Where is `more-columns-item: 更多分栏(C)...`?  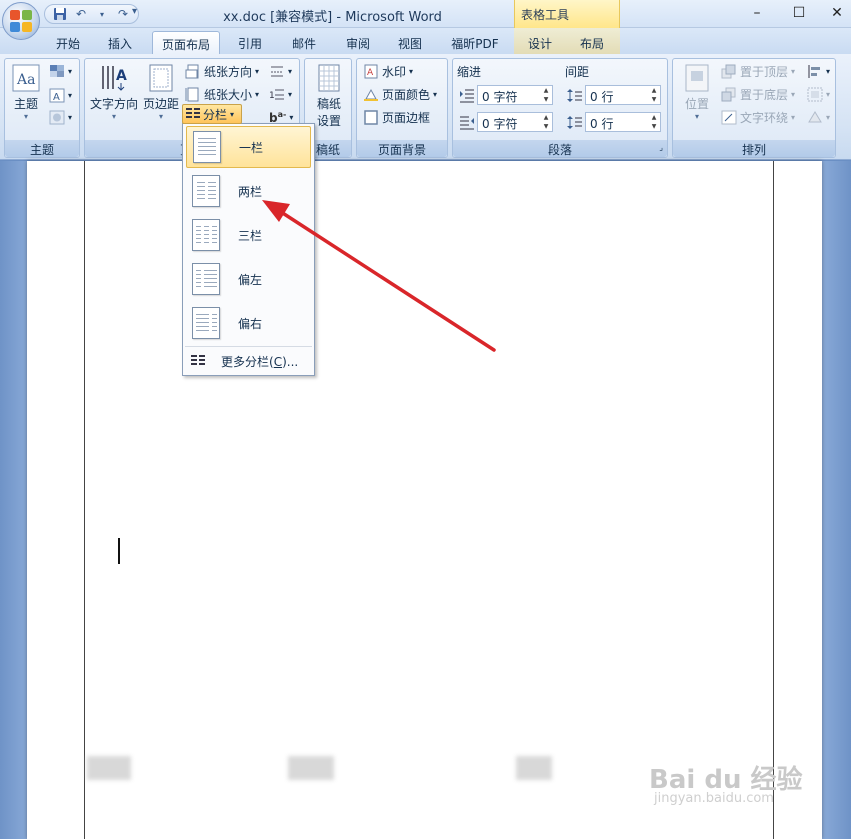
more-columns-item: 更多分栏(C)... is located at coordinates (248, 361).